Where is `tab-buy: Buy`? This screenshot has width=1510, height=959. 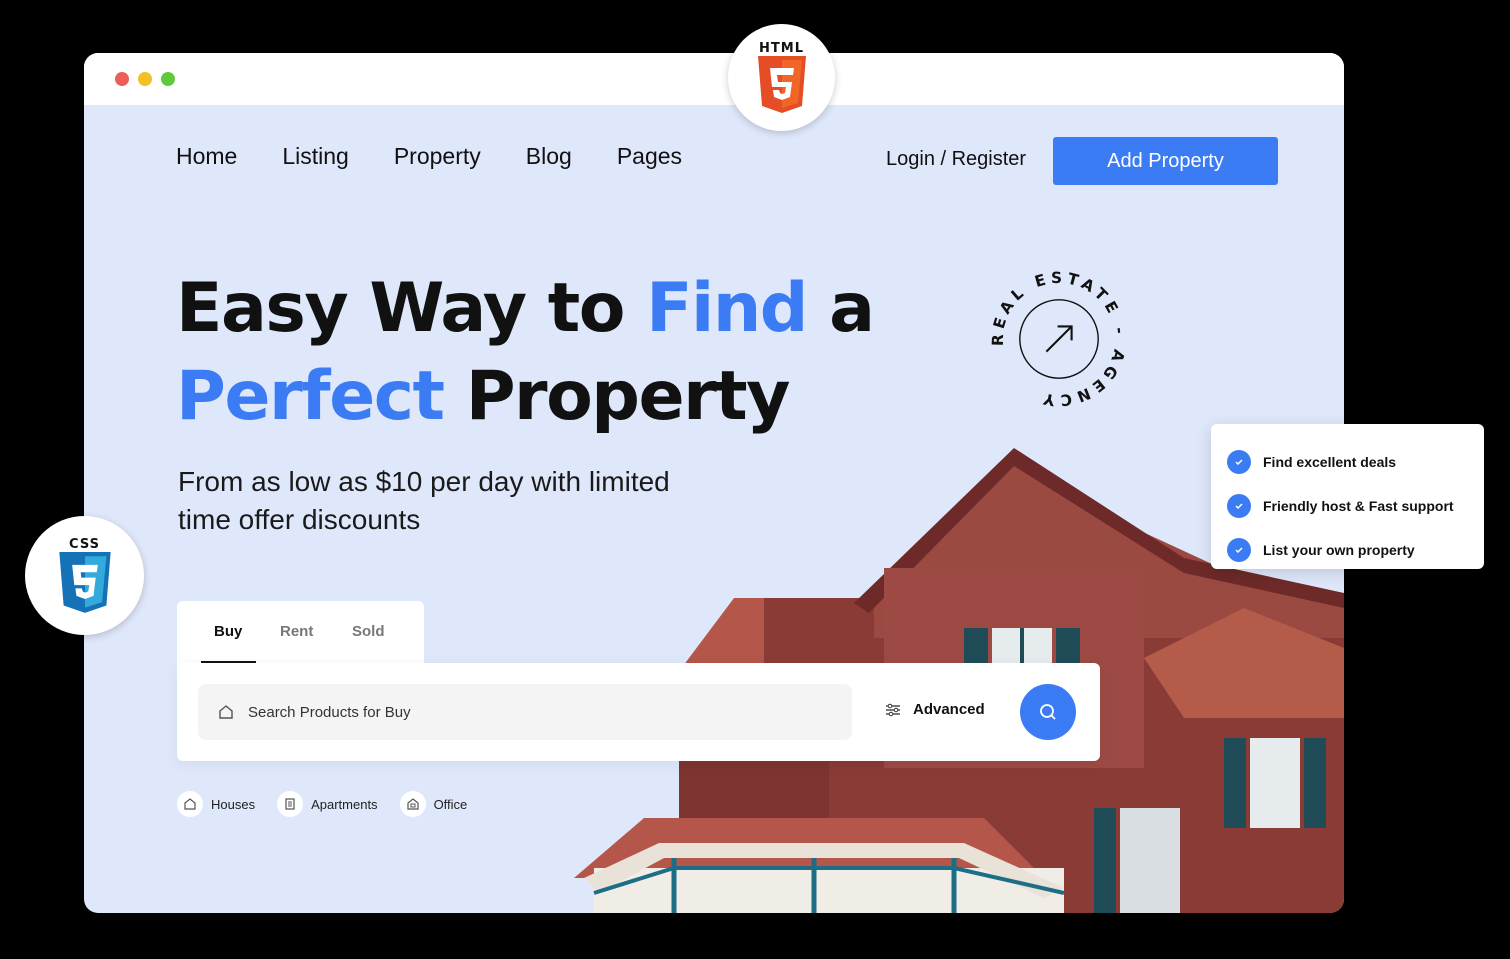
tab-buy: Buy is located at coordinates (228, 631).